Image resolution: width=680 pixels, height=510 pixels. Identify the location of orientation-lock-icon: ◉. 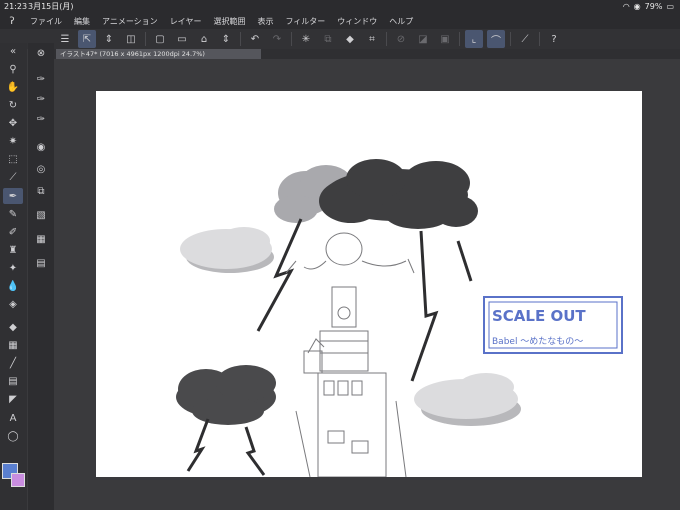
(637, 6).